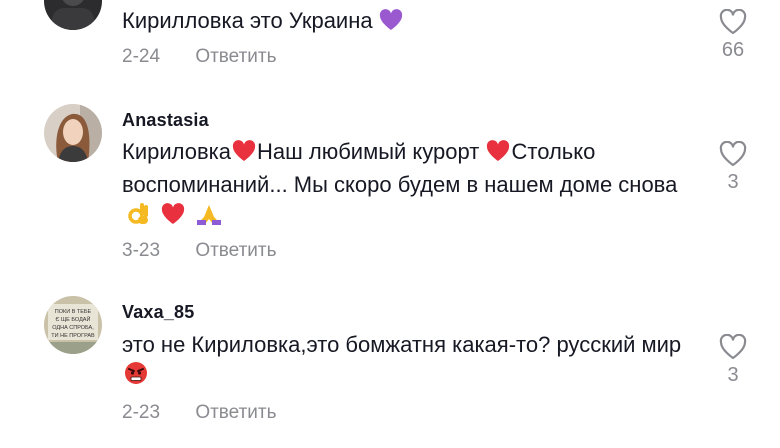 The width and height of the screenshot is (780, 448). I want to click on like-count: 66, so click(733, 50).